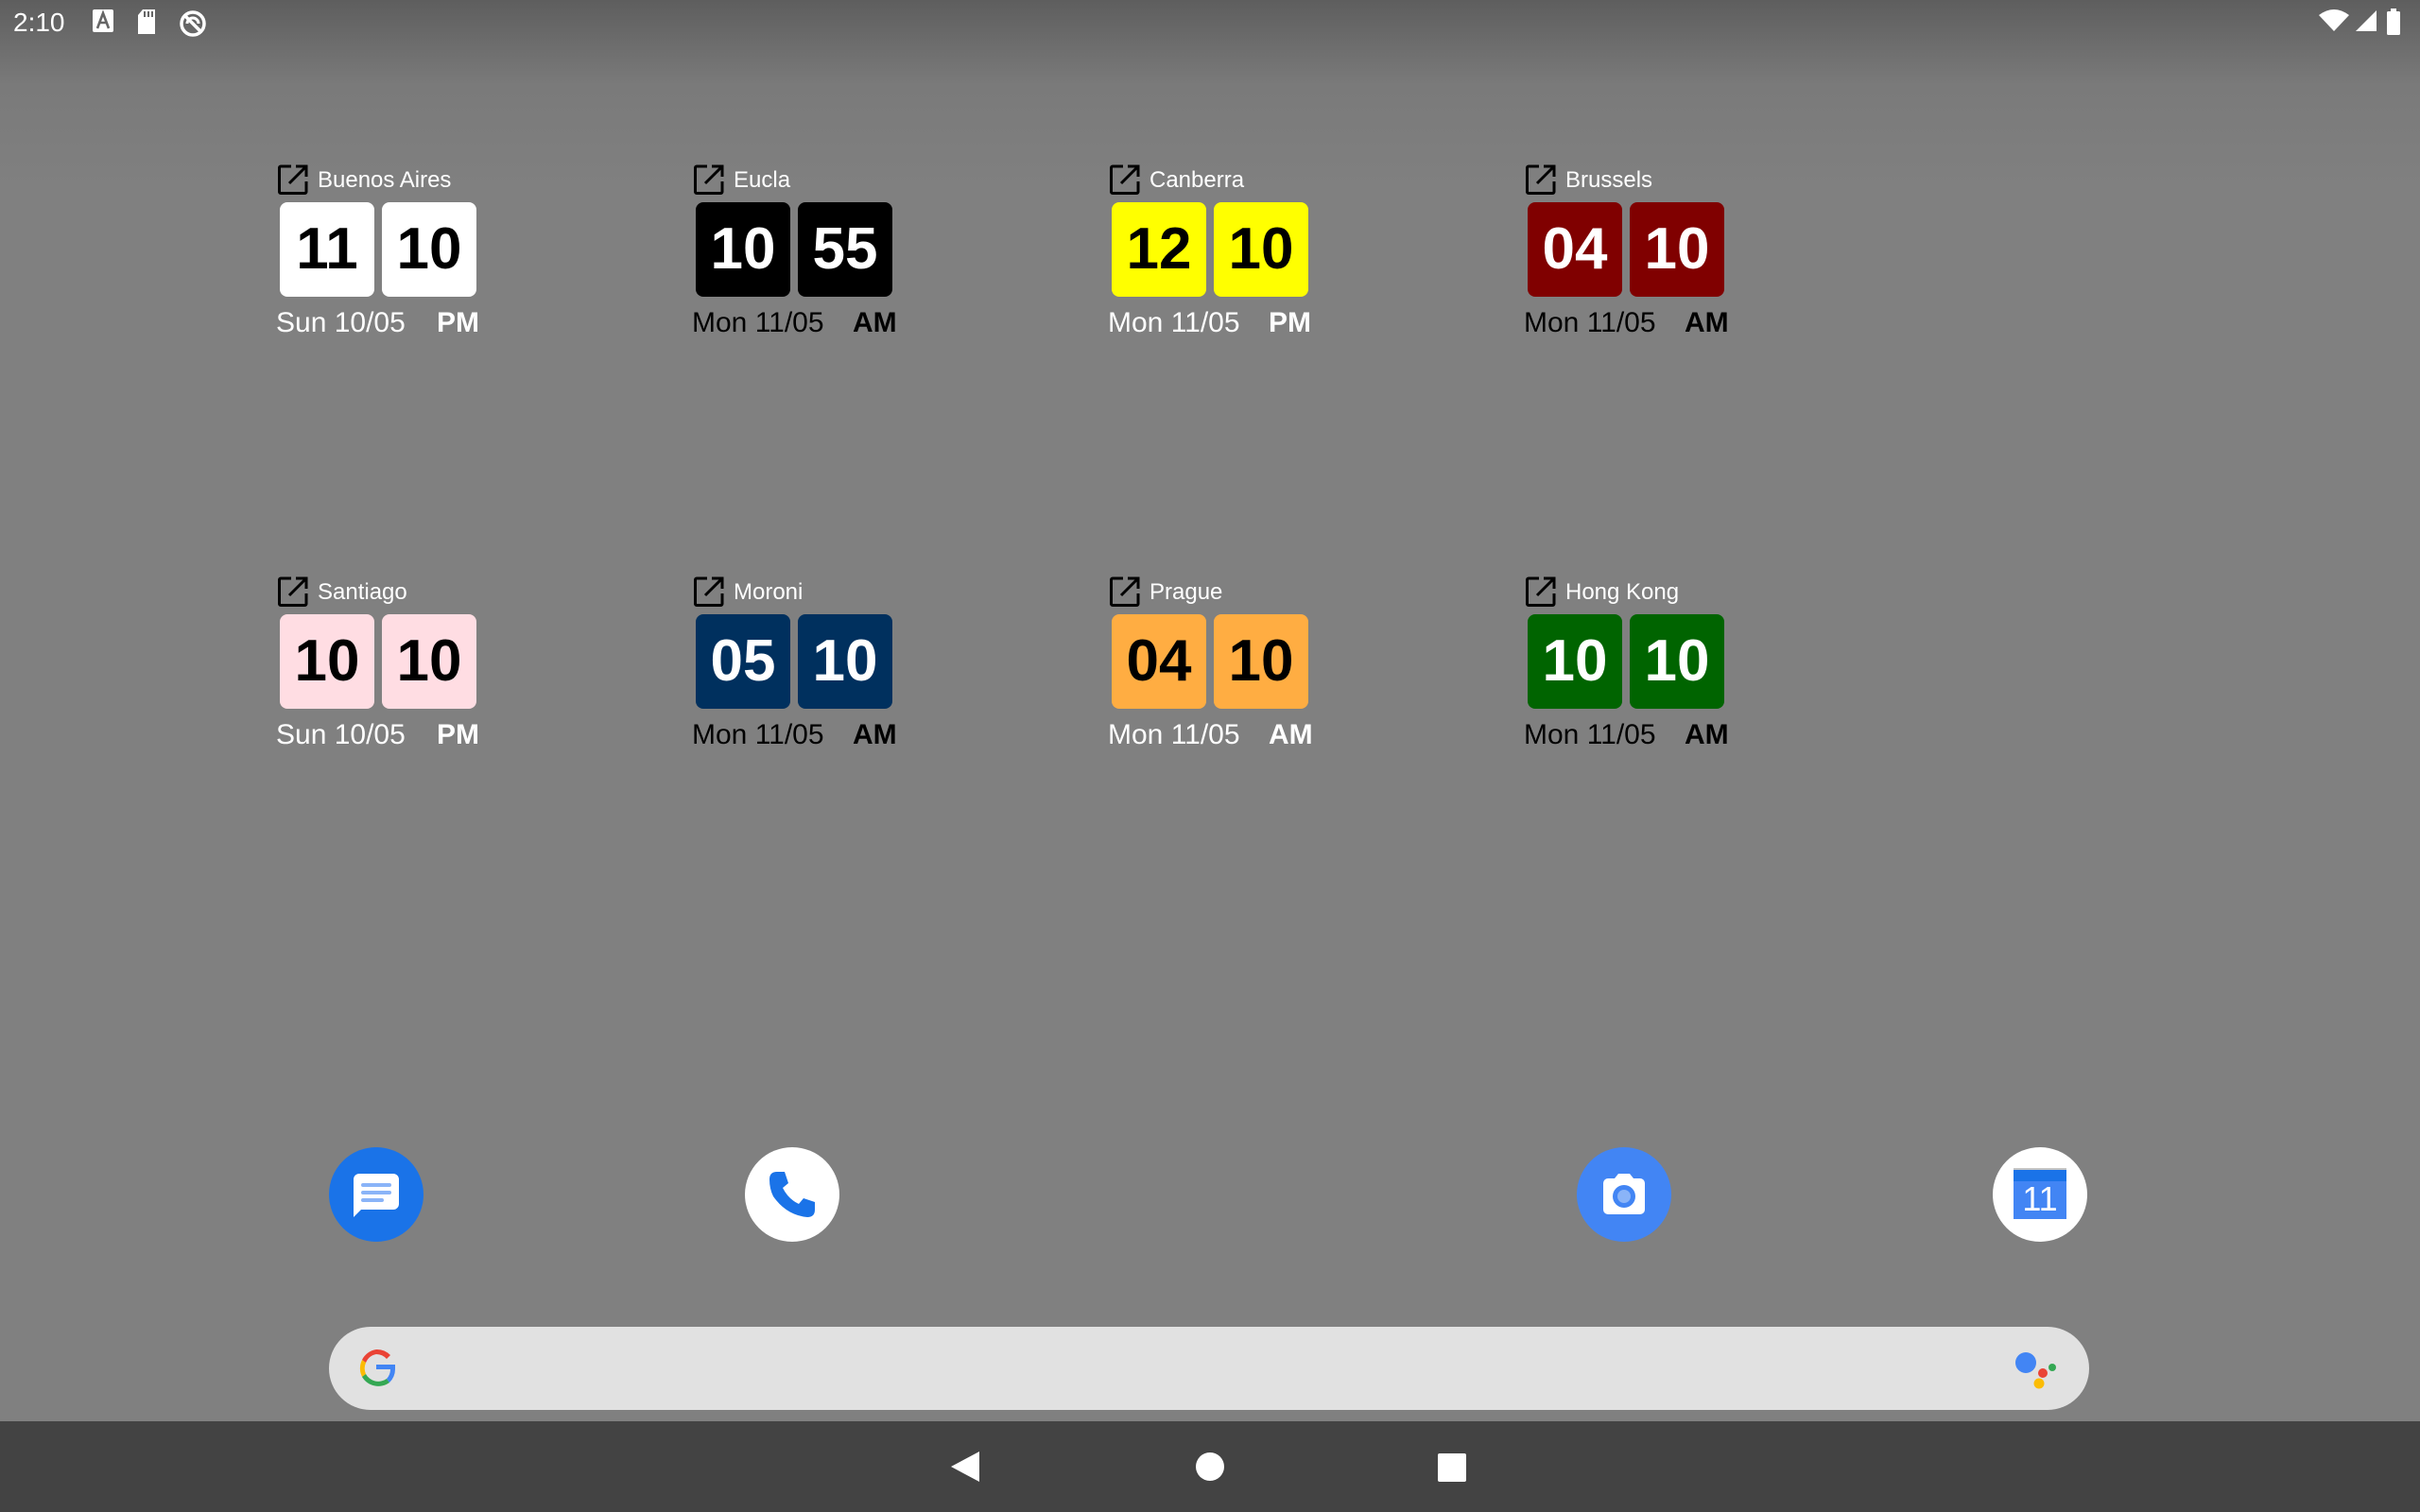  I want to click on city-name: Moroni, so click(769, 592).